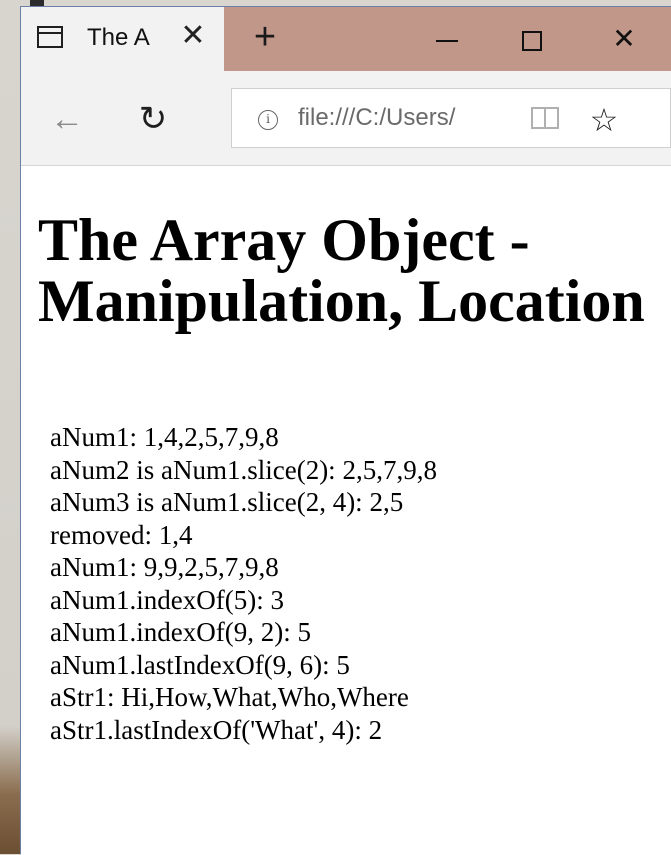  Describe the element at coordinates (243, 469) in the screenshot. I see `output-line: aNum2 is aNum1.slice(2): 2,5,7,9,8` at that location.